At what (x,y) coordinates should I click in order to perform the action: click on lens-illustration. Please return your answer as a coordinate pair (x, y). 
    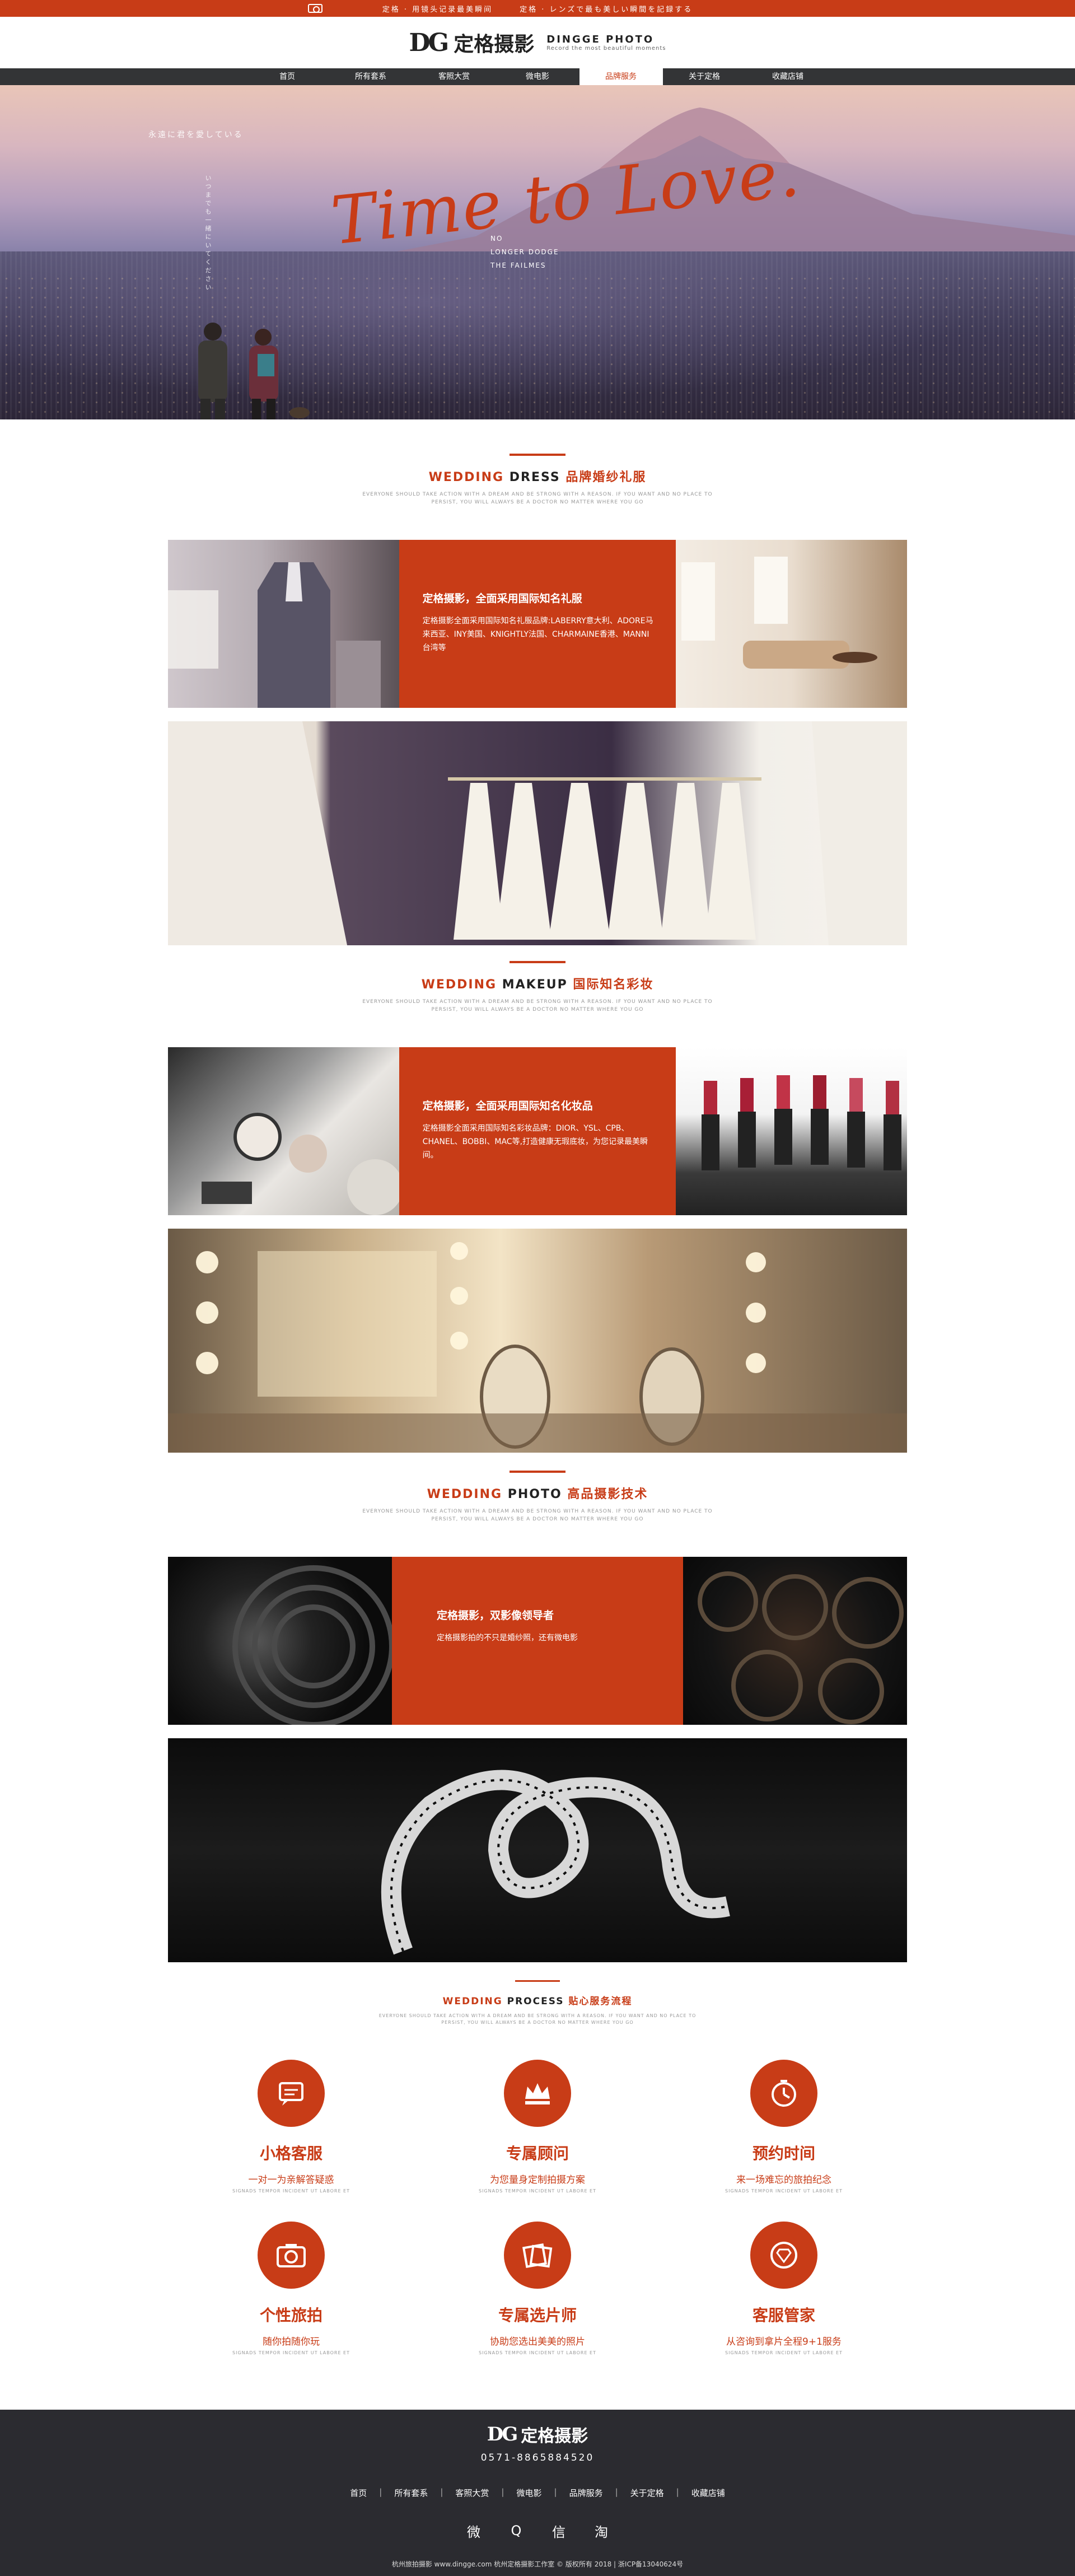
    Looking at the image, I should click on (312, 1645).